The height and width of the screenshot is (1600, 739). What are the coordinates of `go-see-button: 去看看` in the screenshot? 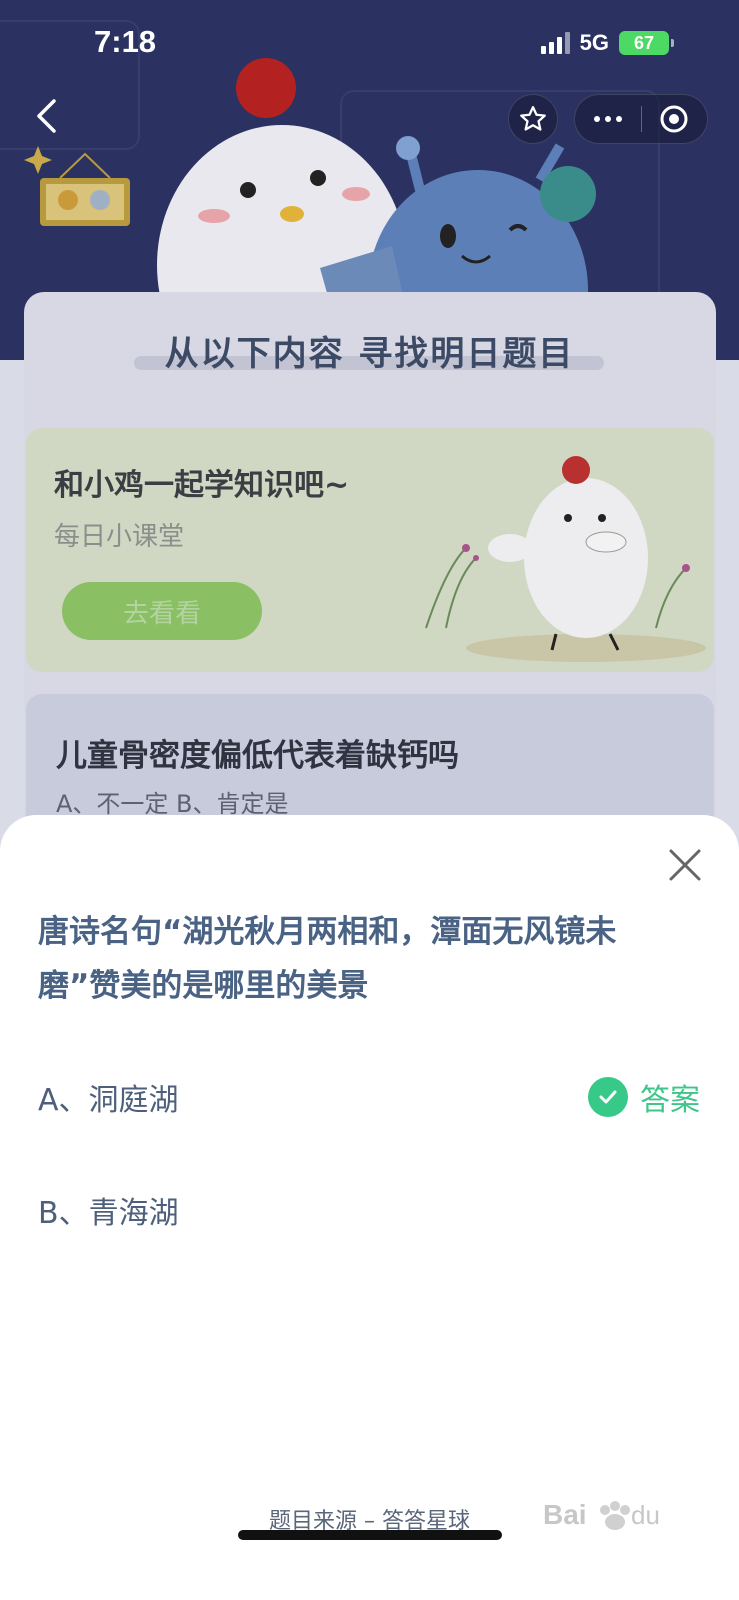 It's located at (162, 611).